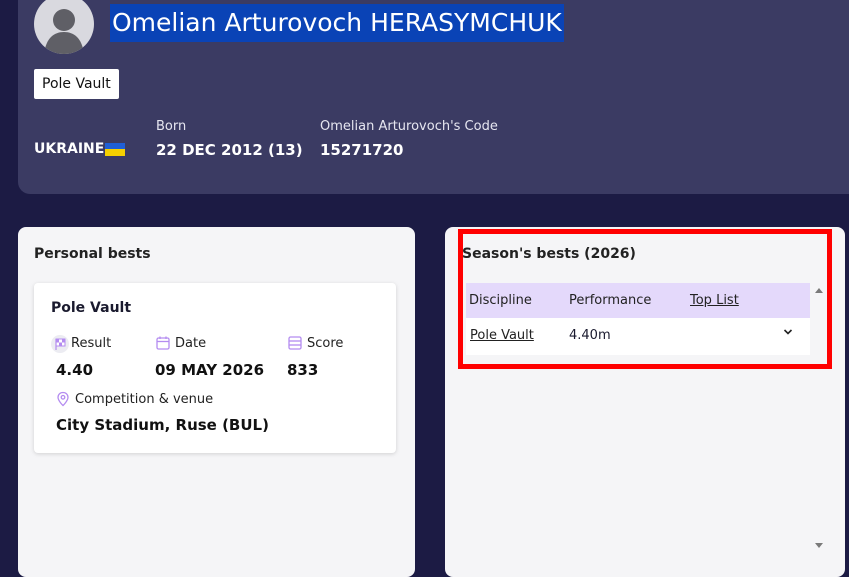 This screenshot has height=577, width=849. What do you see at coordinates (69, 149) in the screenshot?
I see `country-name: UKRAINE` at bounding box center [69, 149].